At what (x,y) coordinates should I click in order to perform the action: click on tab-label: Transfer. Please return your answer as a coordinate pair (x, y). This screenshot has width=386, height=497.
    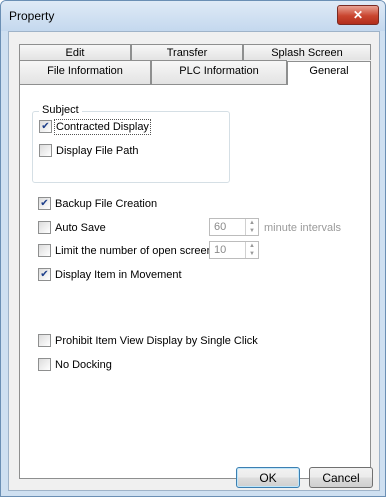
    Looking at the image, I should click on (187, 53).